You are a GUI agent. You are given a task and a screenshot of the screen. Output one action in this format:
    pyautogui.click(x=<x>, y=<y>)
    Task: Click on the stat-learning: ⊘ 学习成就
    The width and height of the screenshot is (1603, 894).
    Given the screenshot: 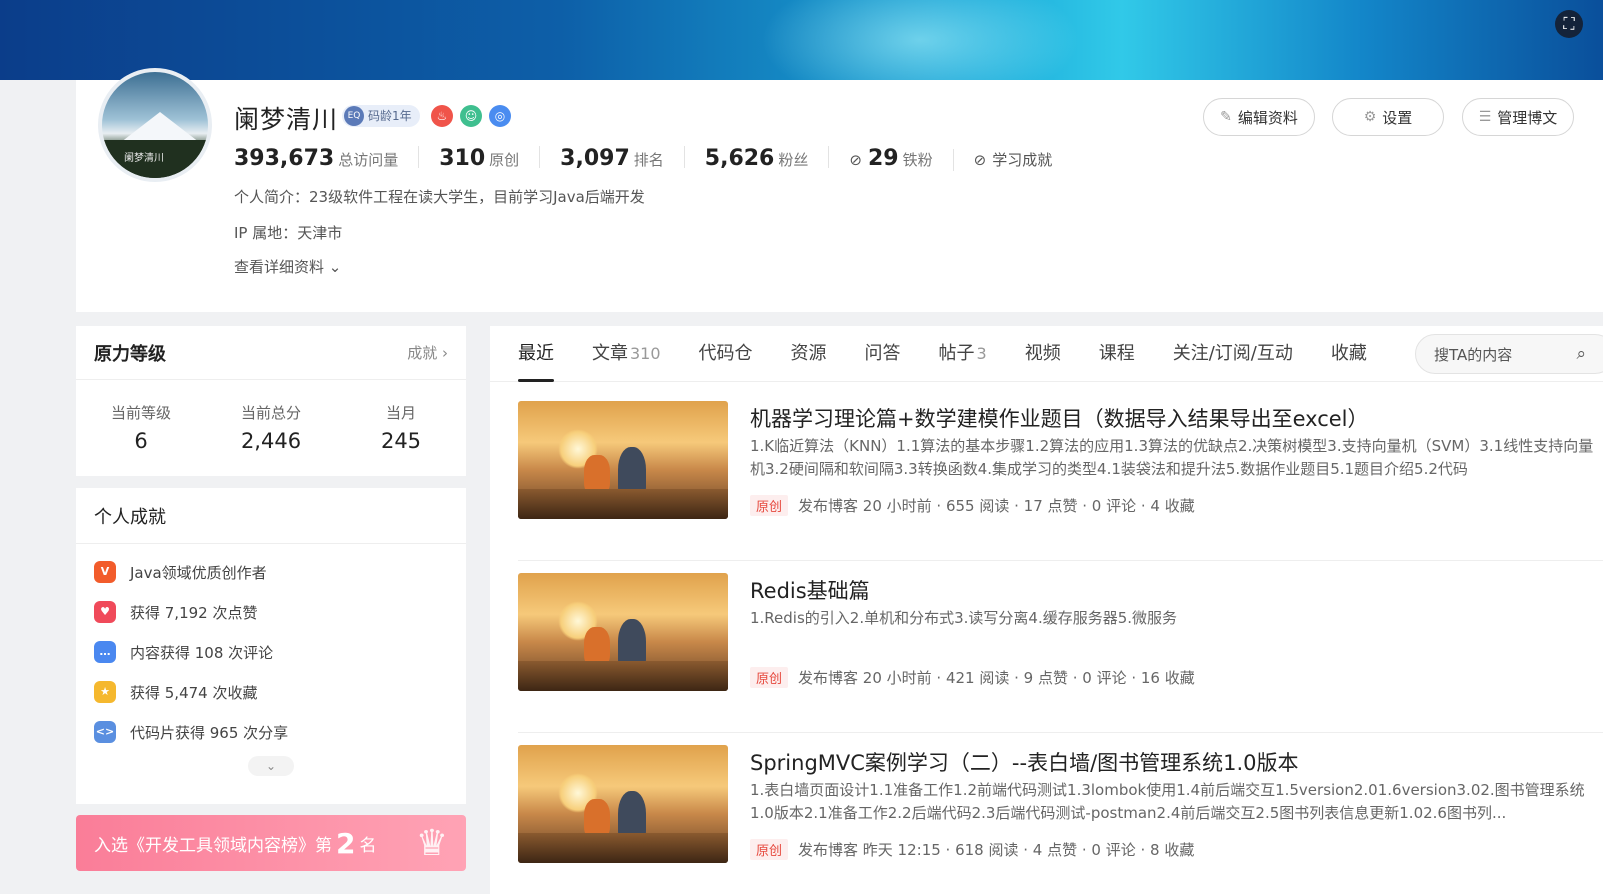 What is the action you would take?
    pyautogui.click(x=1012, y=160)
    